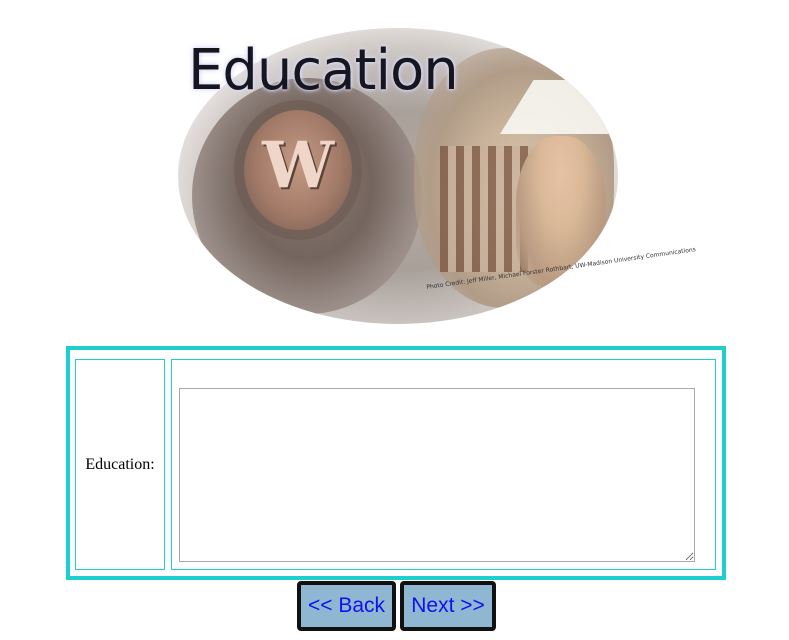 Image resolution: width=789 pixels, height=640 pixels. I want to click on w-crest-emblem: W, so click(298, 170).